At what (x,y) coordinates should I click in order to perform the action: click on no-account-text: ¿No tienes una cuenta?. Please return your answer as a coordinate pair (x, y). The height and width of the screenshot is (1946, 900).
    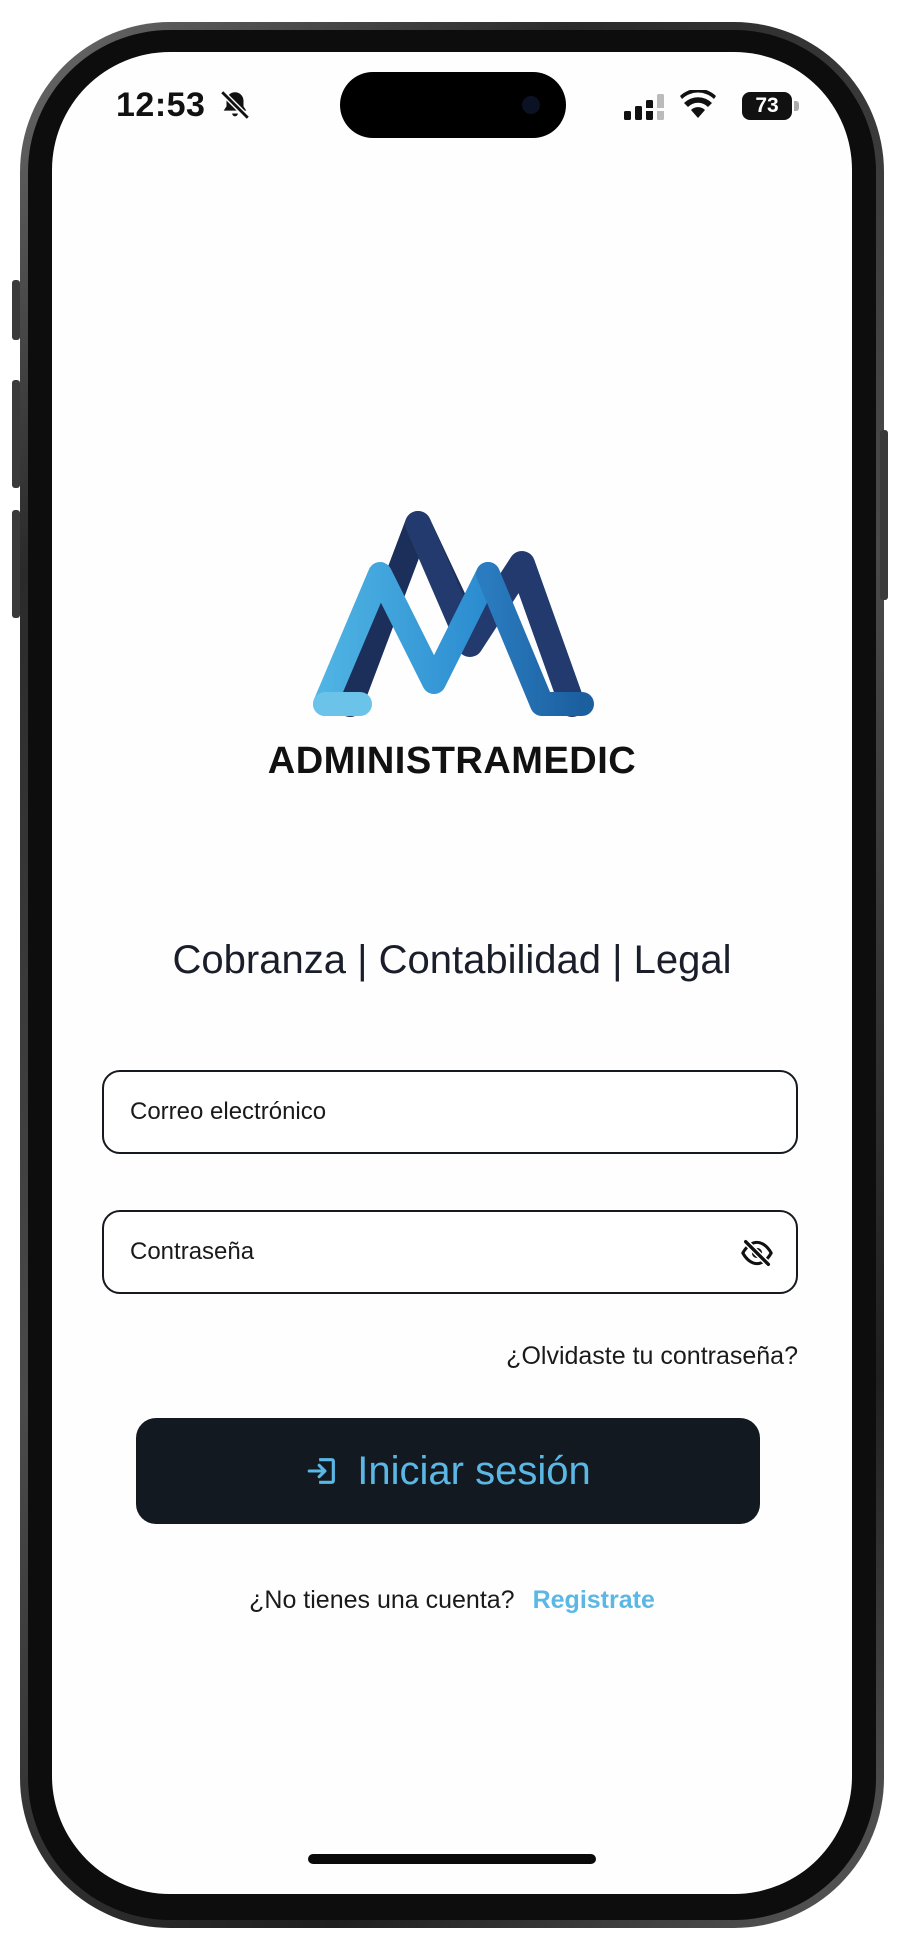
    Looking at the image, I should click on (382, 1600).